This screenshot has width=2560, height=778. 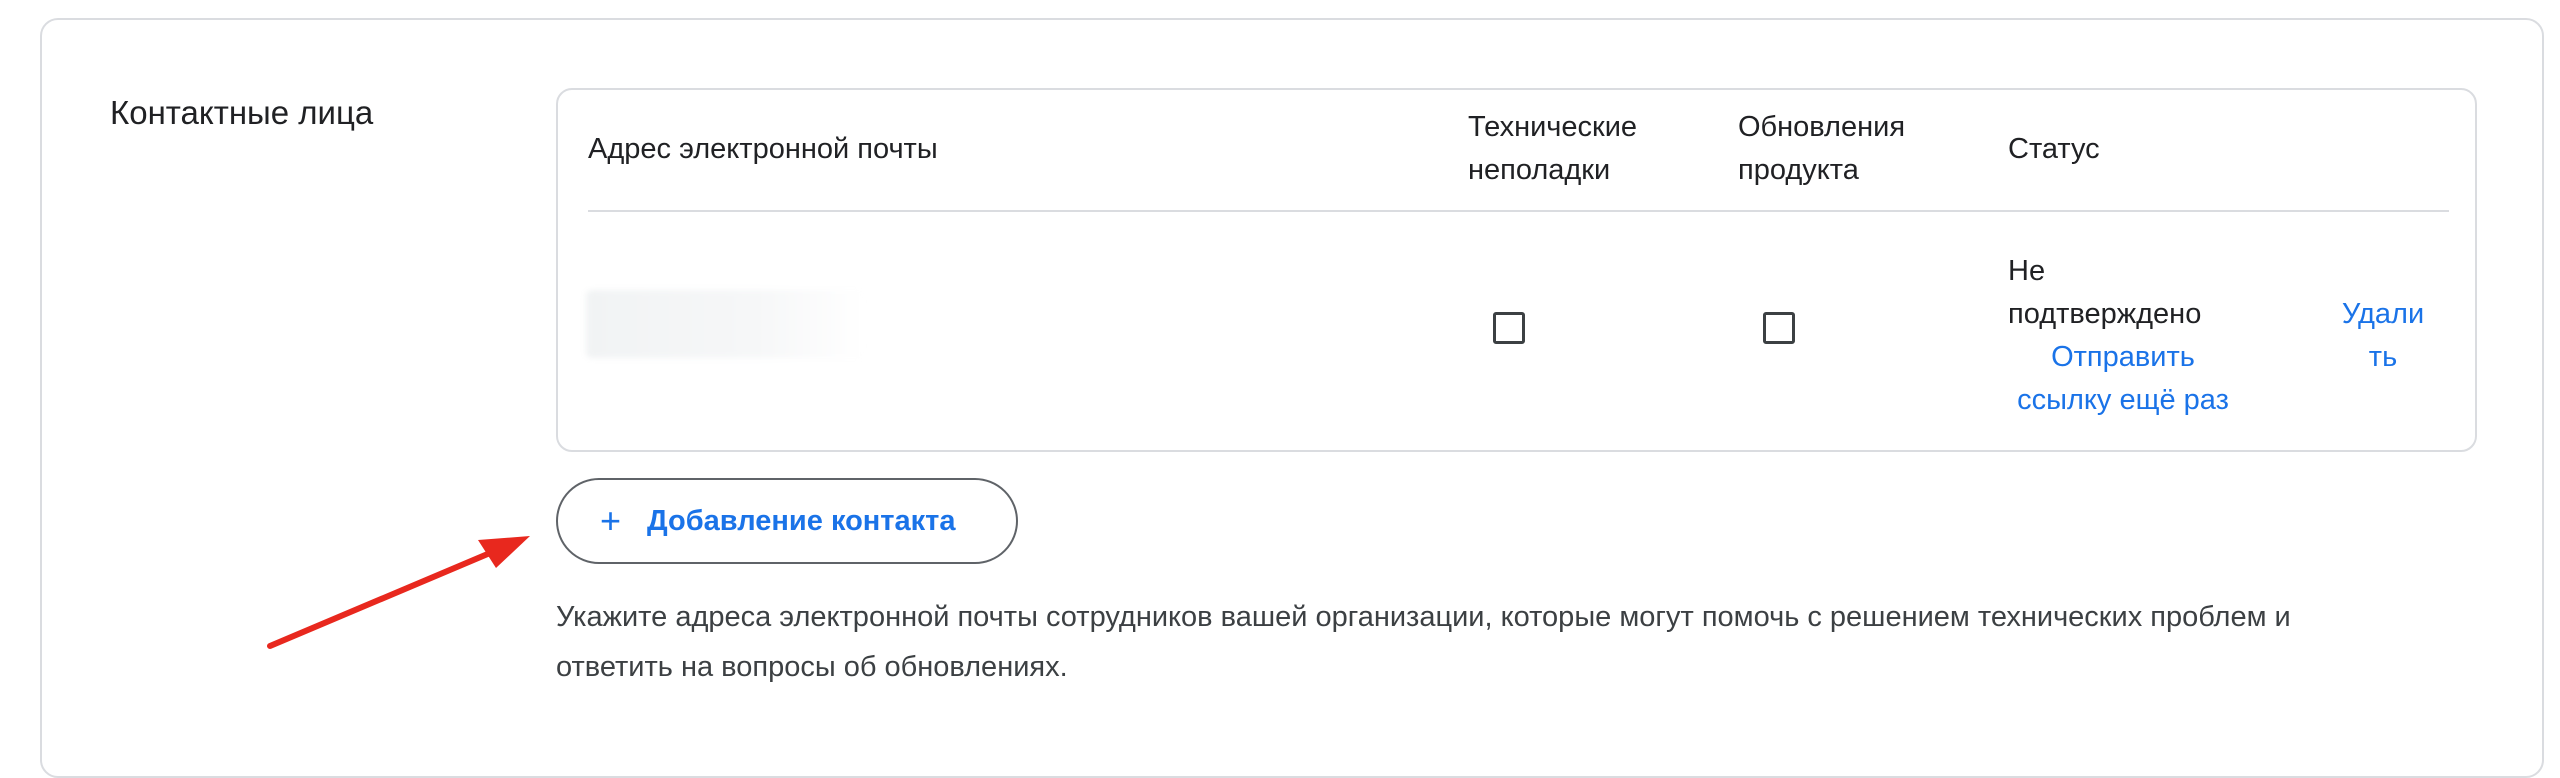 What do you see at coordinates (380, 599) in the screenshot?
I see `annotation-arrow-shaft` at bounding box center [380, 599].